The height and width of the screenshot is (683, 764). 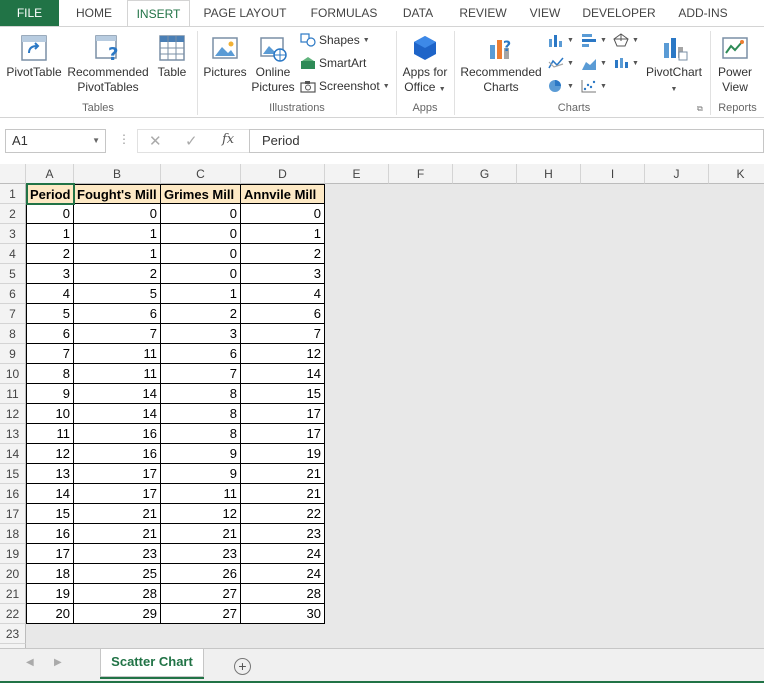 What do you see at coordinates (117, 614) in the screenshot?
I see `table-cell: 29` at bounding box center [117, 614].